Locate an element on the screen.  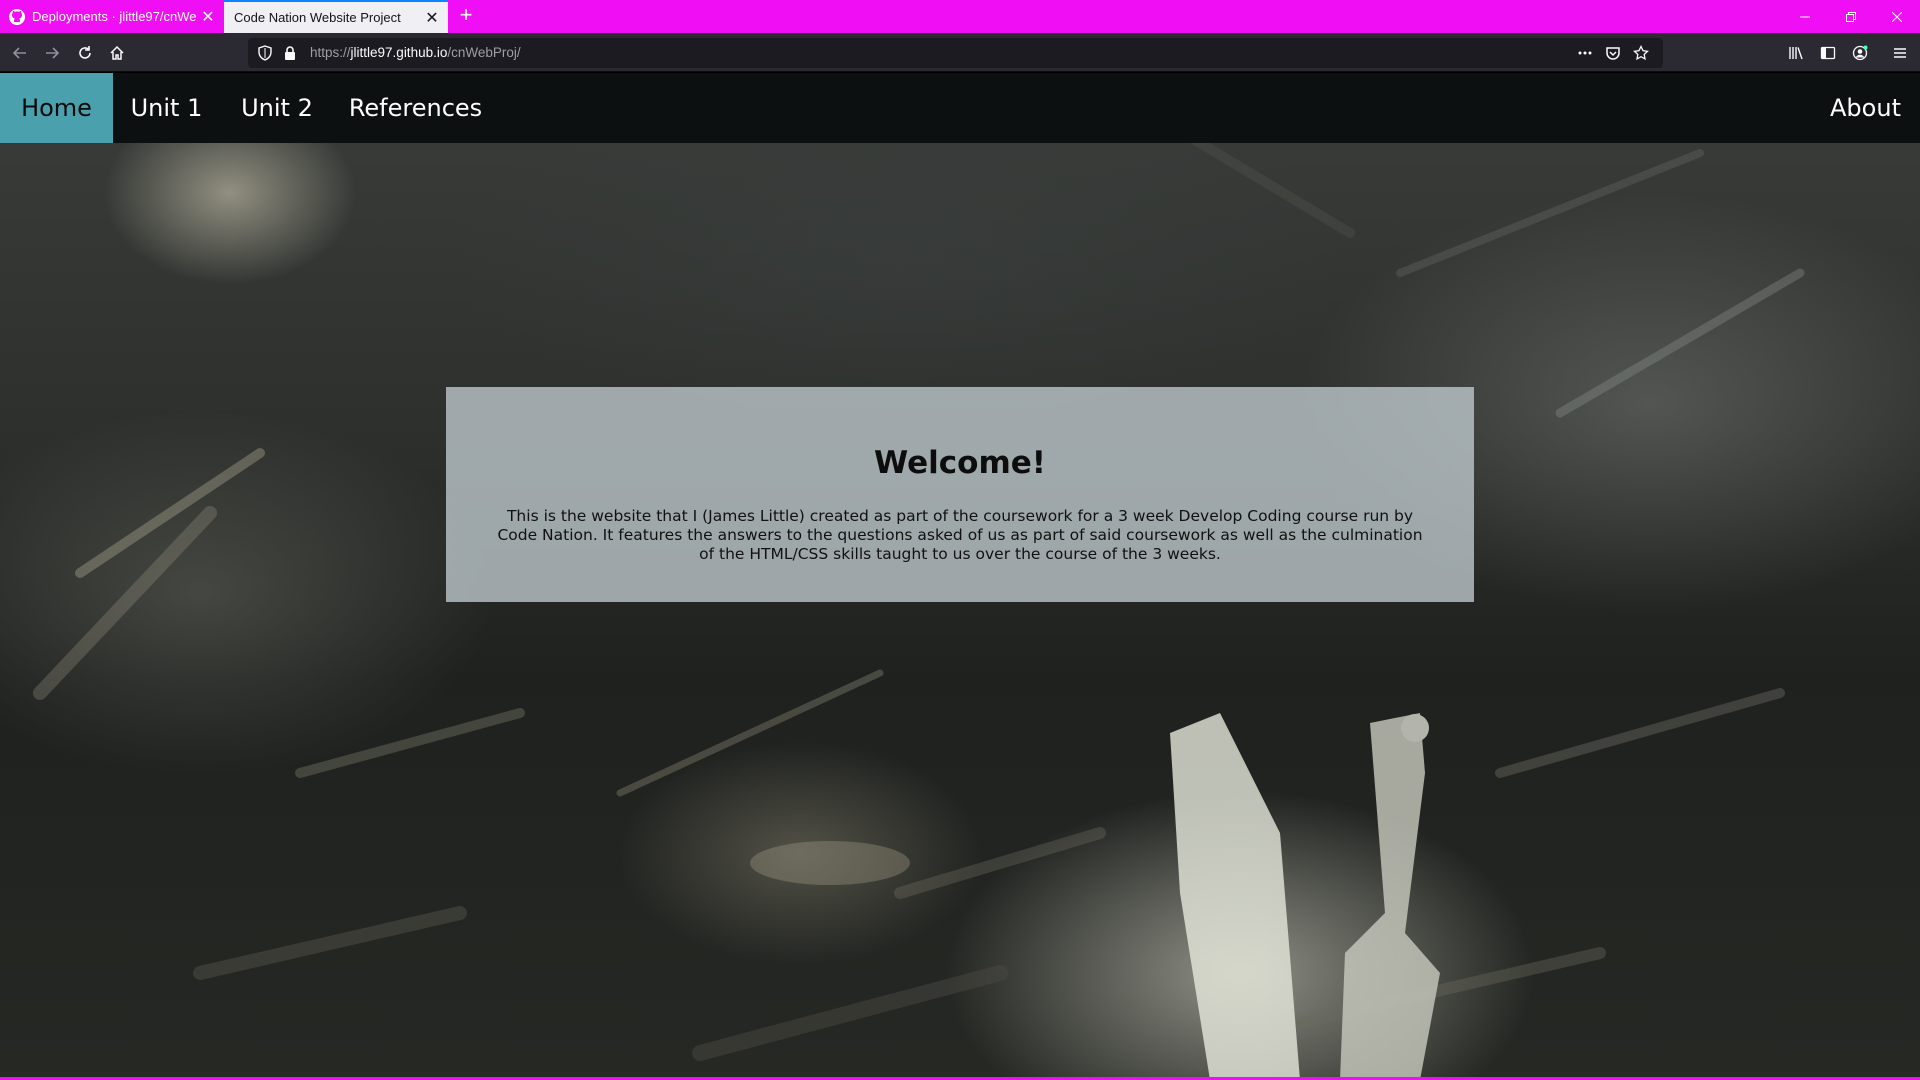
url-text: https://jlittle97.github.io/cnWebProj/ is located at coordinates (415, 53).